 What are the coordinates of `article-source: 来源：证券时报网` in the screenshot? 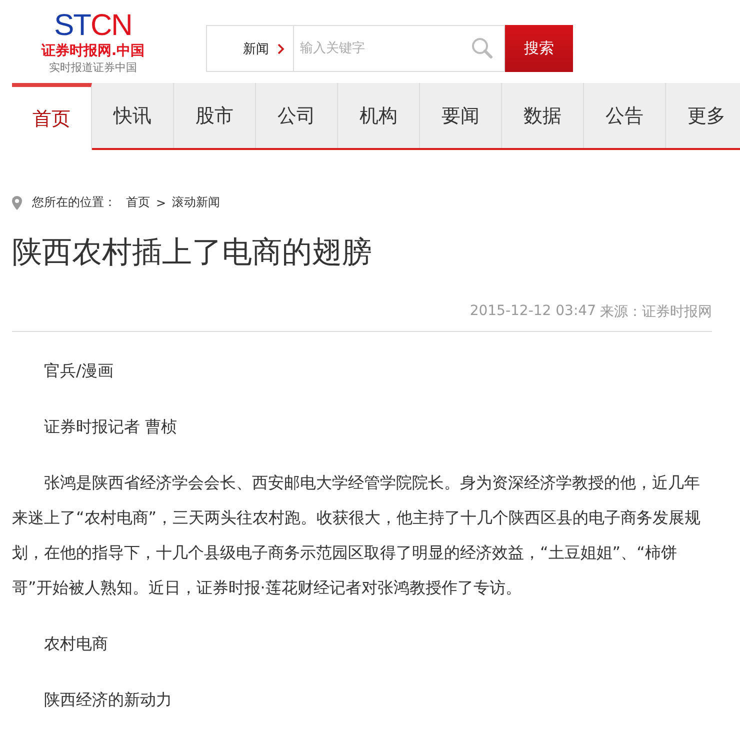 It's located at (656, 312).